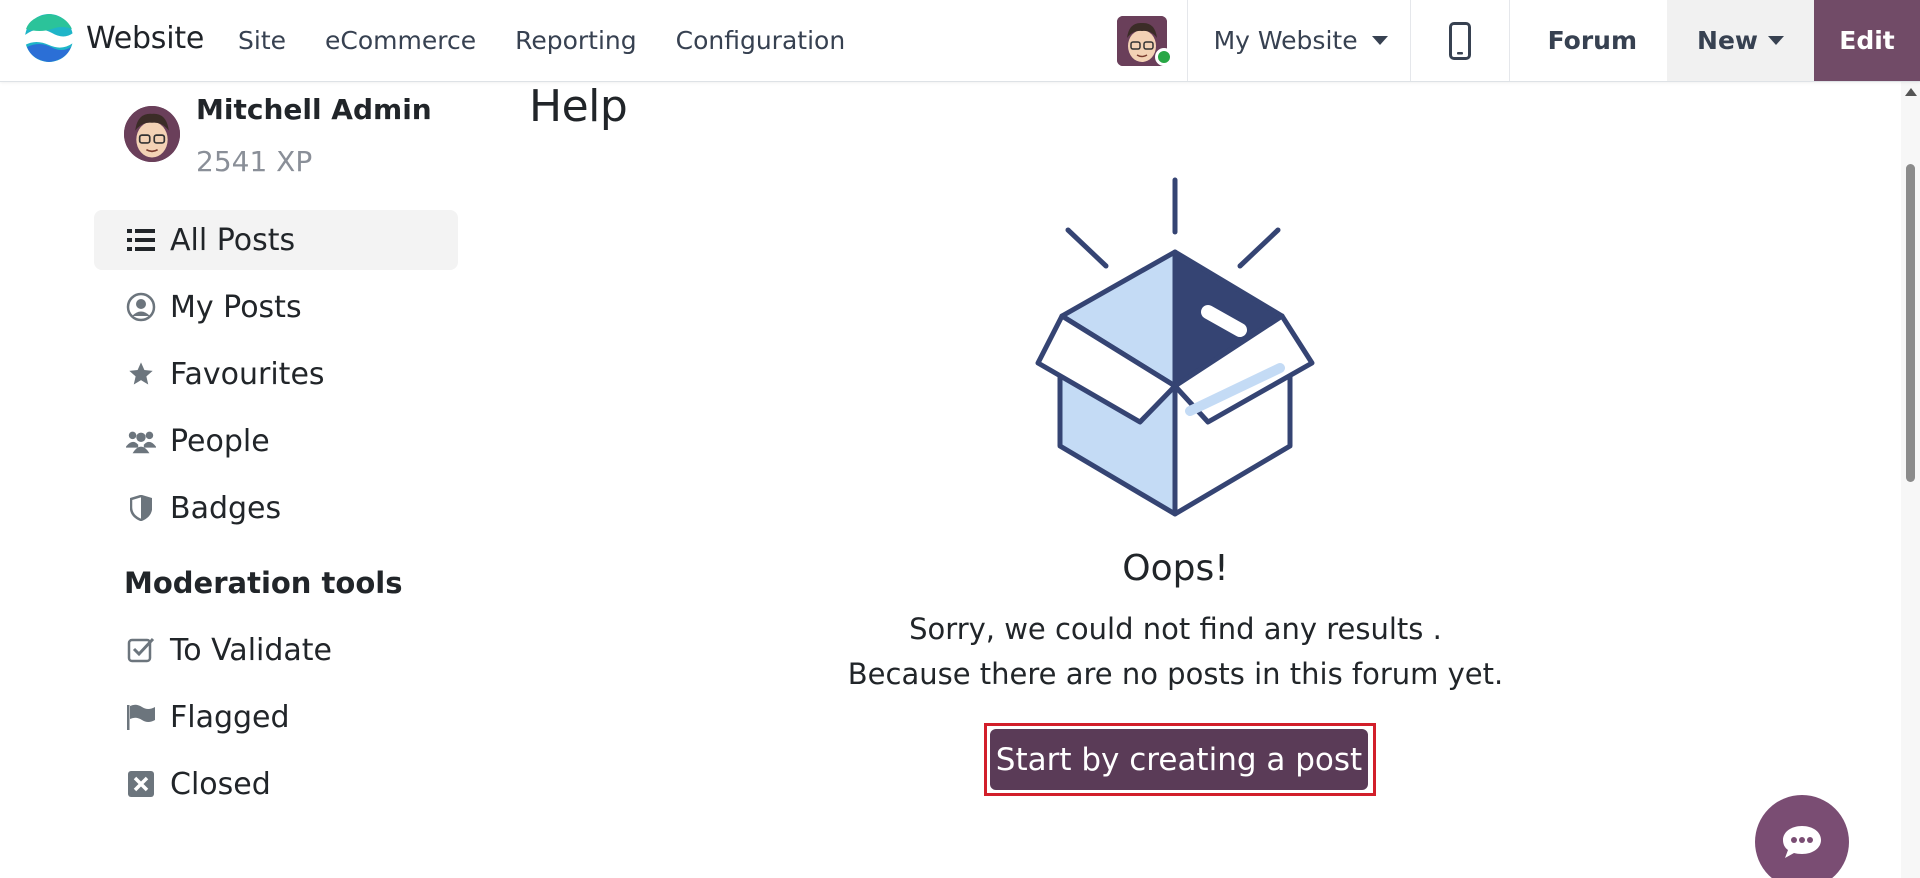 The width and height of the screenshot is (1920, 878). Describe the element at coordinates (141, 508) in the screenshot. I see `shield-icon` at that location.